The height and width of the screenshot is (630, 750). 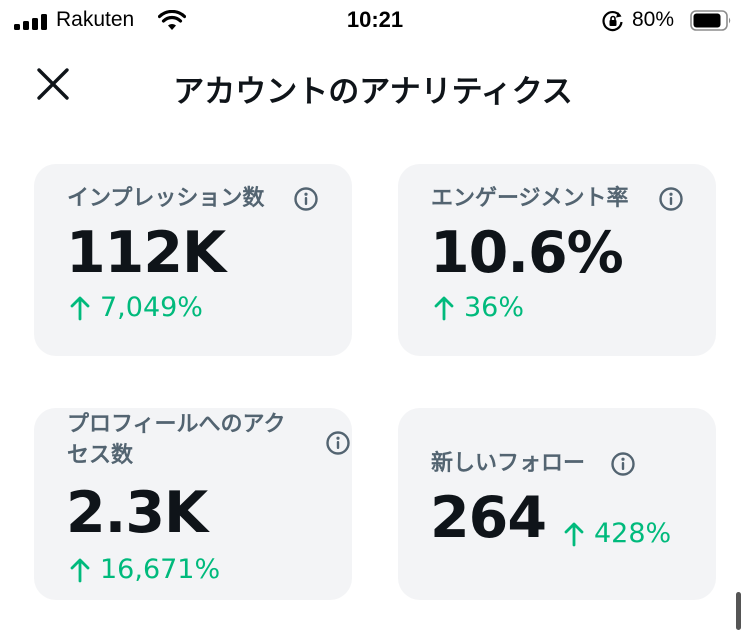 I want to click on header: アカウントのアナリティクス, so click(x=375, y=85).